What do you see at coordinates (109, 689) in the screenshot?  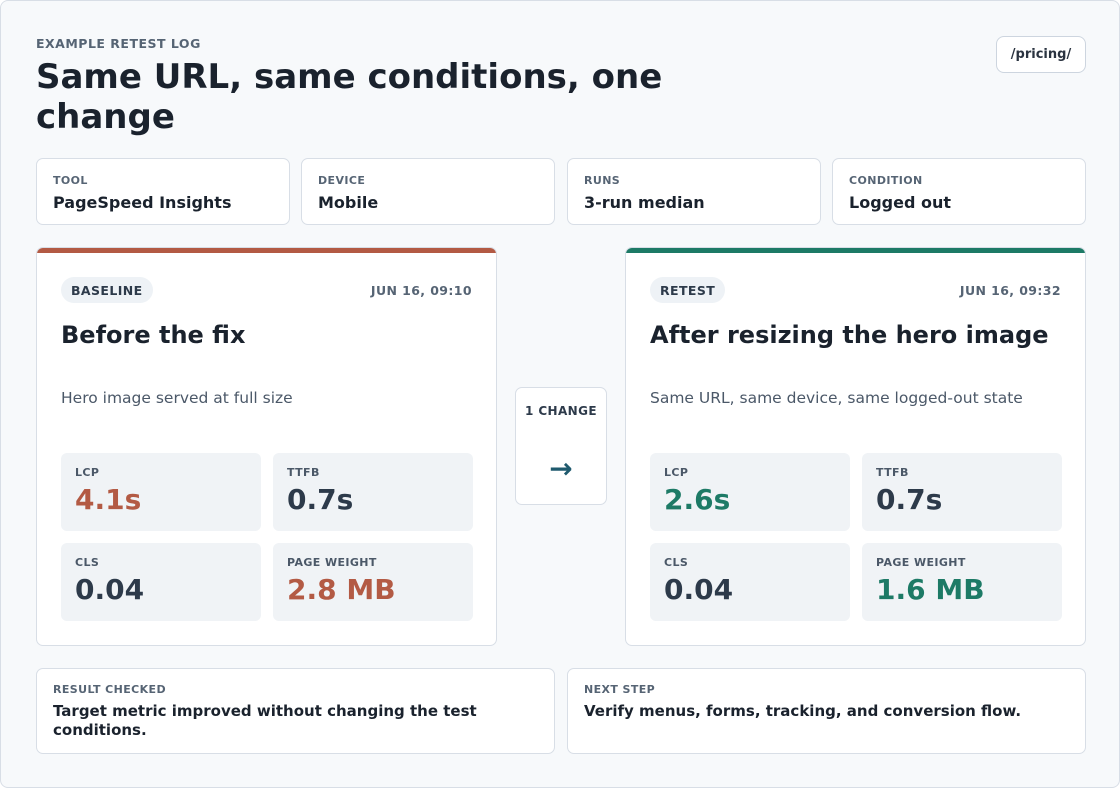 I see `result-label: RESULT CHECKED` at bounding box center [109, 689].